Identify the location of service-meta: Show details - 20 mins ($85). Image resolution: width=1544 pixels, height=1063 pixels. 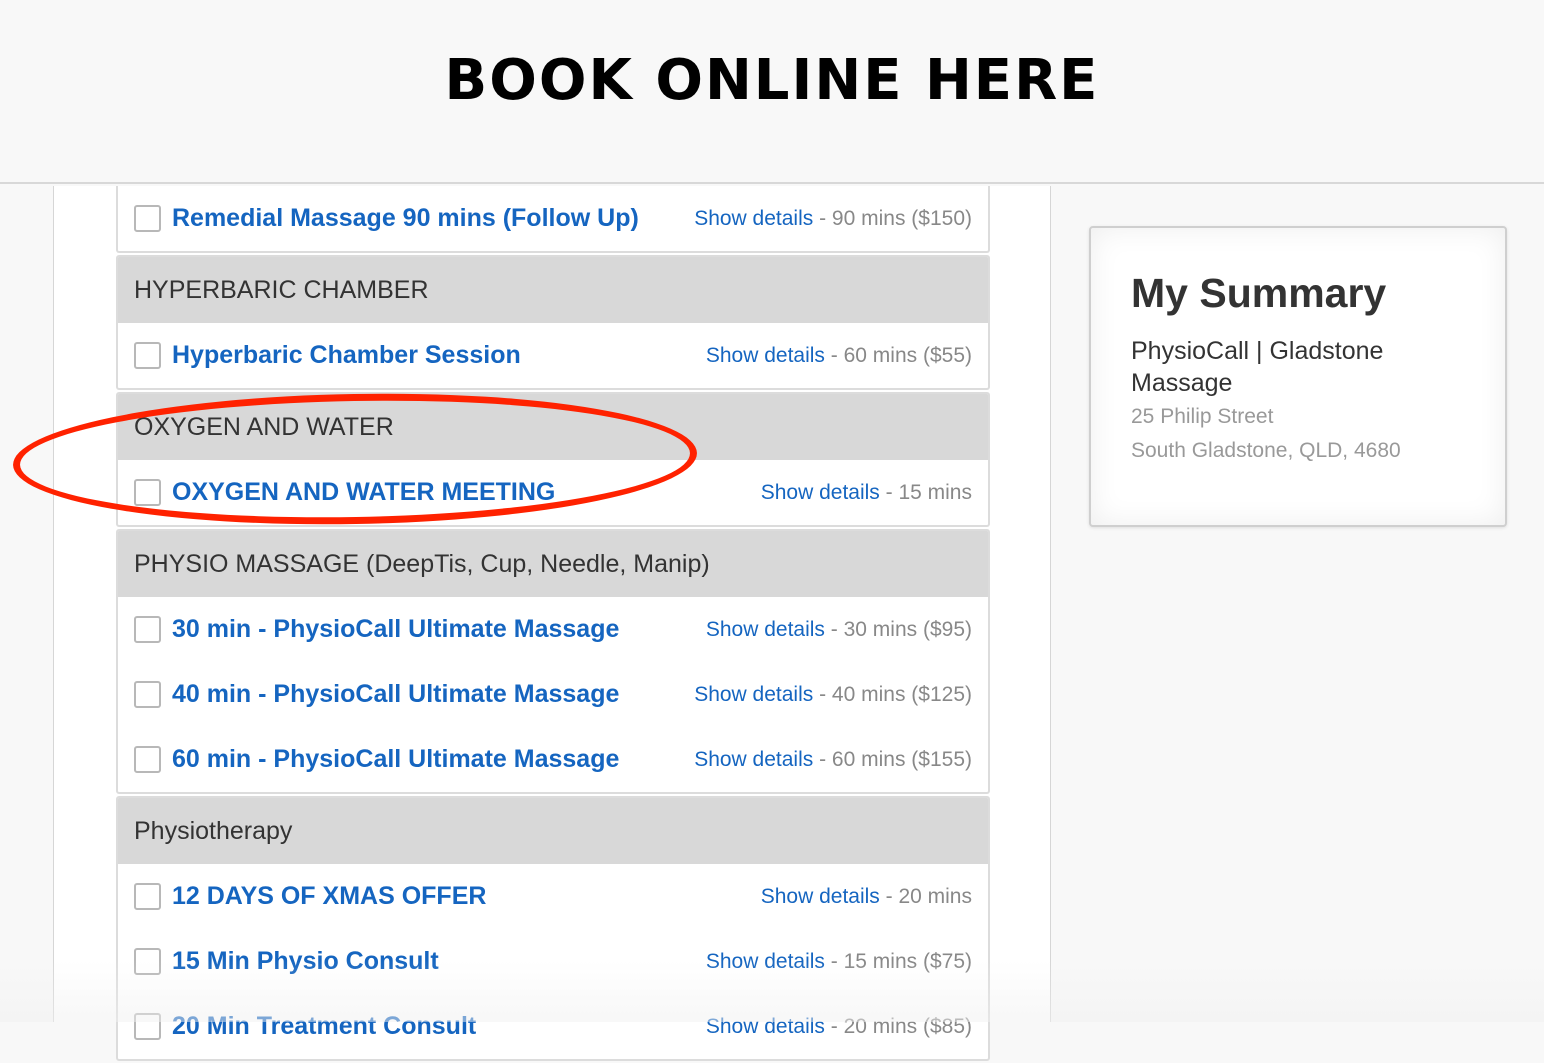
(839, 1027).